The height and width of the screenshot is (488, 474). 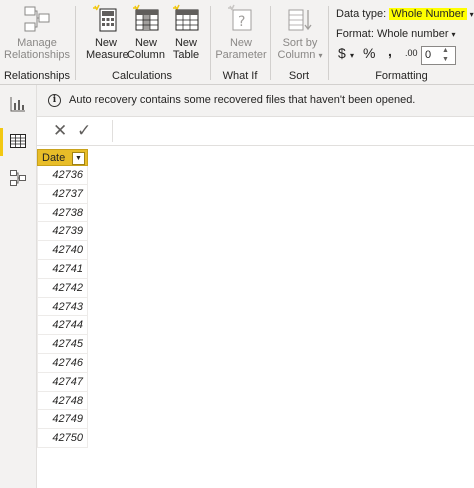 I want to click on formula-input, so click(x=293, y=131).